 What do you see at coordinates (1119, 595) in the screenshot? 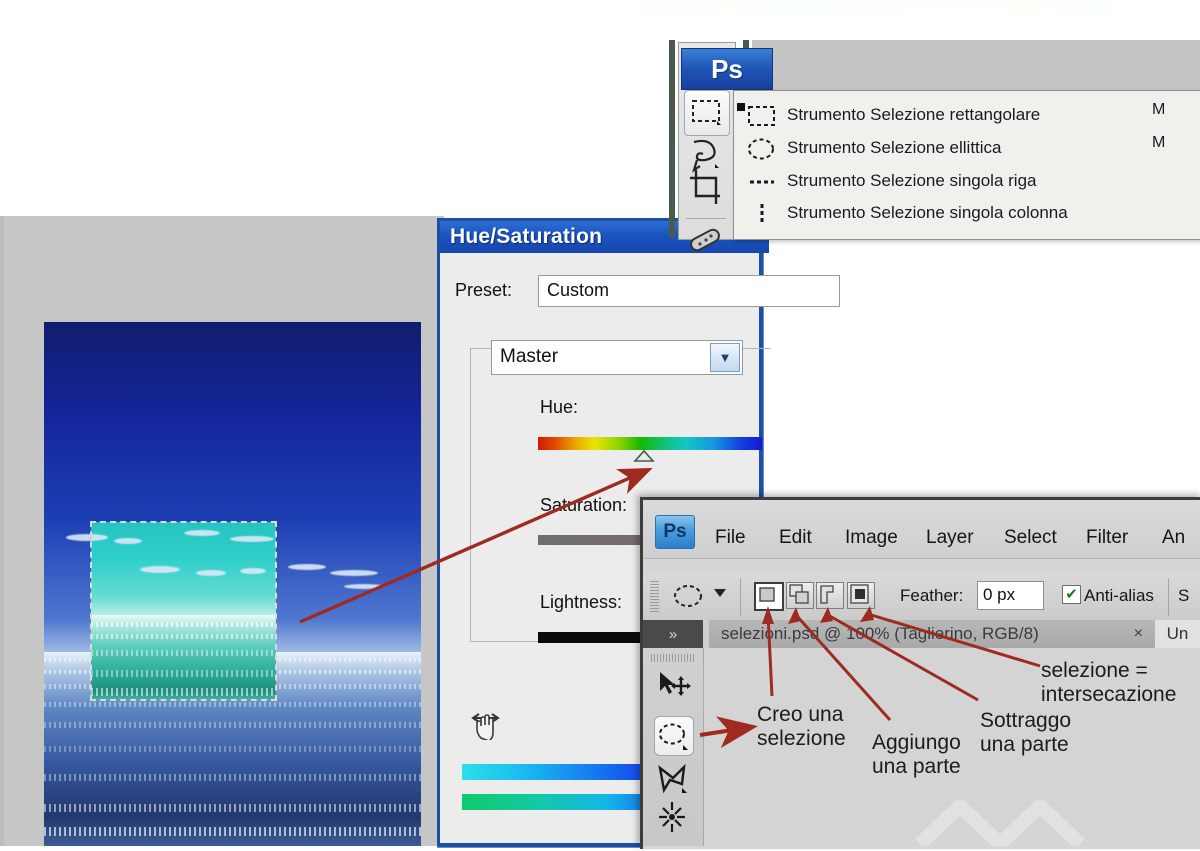
I see `antialias-label: Anti-alias` at bounding box center [1119, 595].